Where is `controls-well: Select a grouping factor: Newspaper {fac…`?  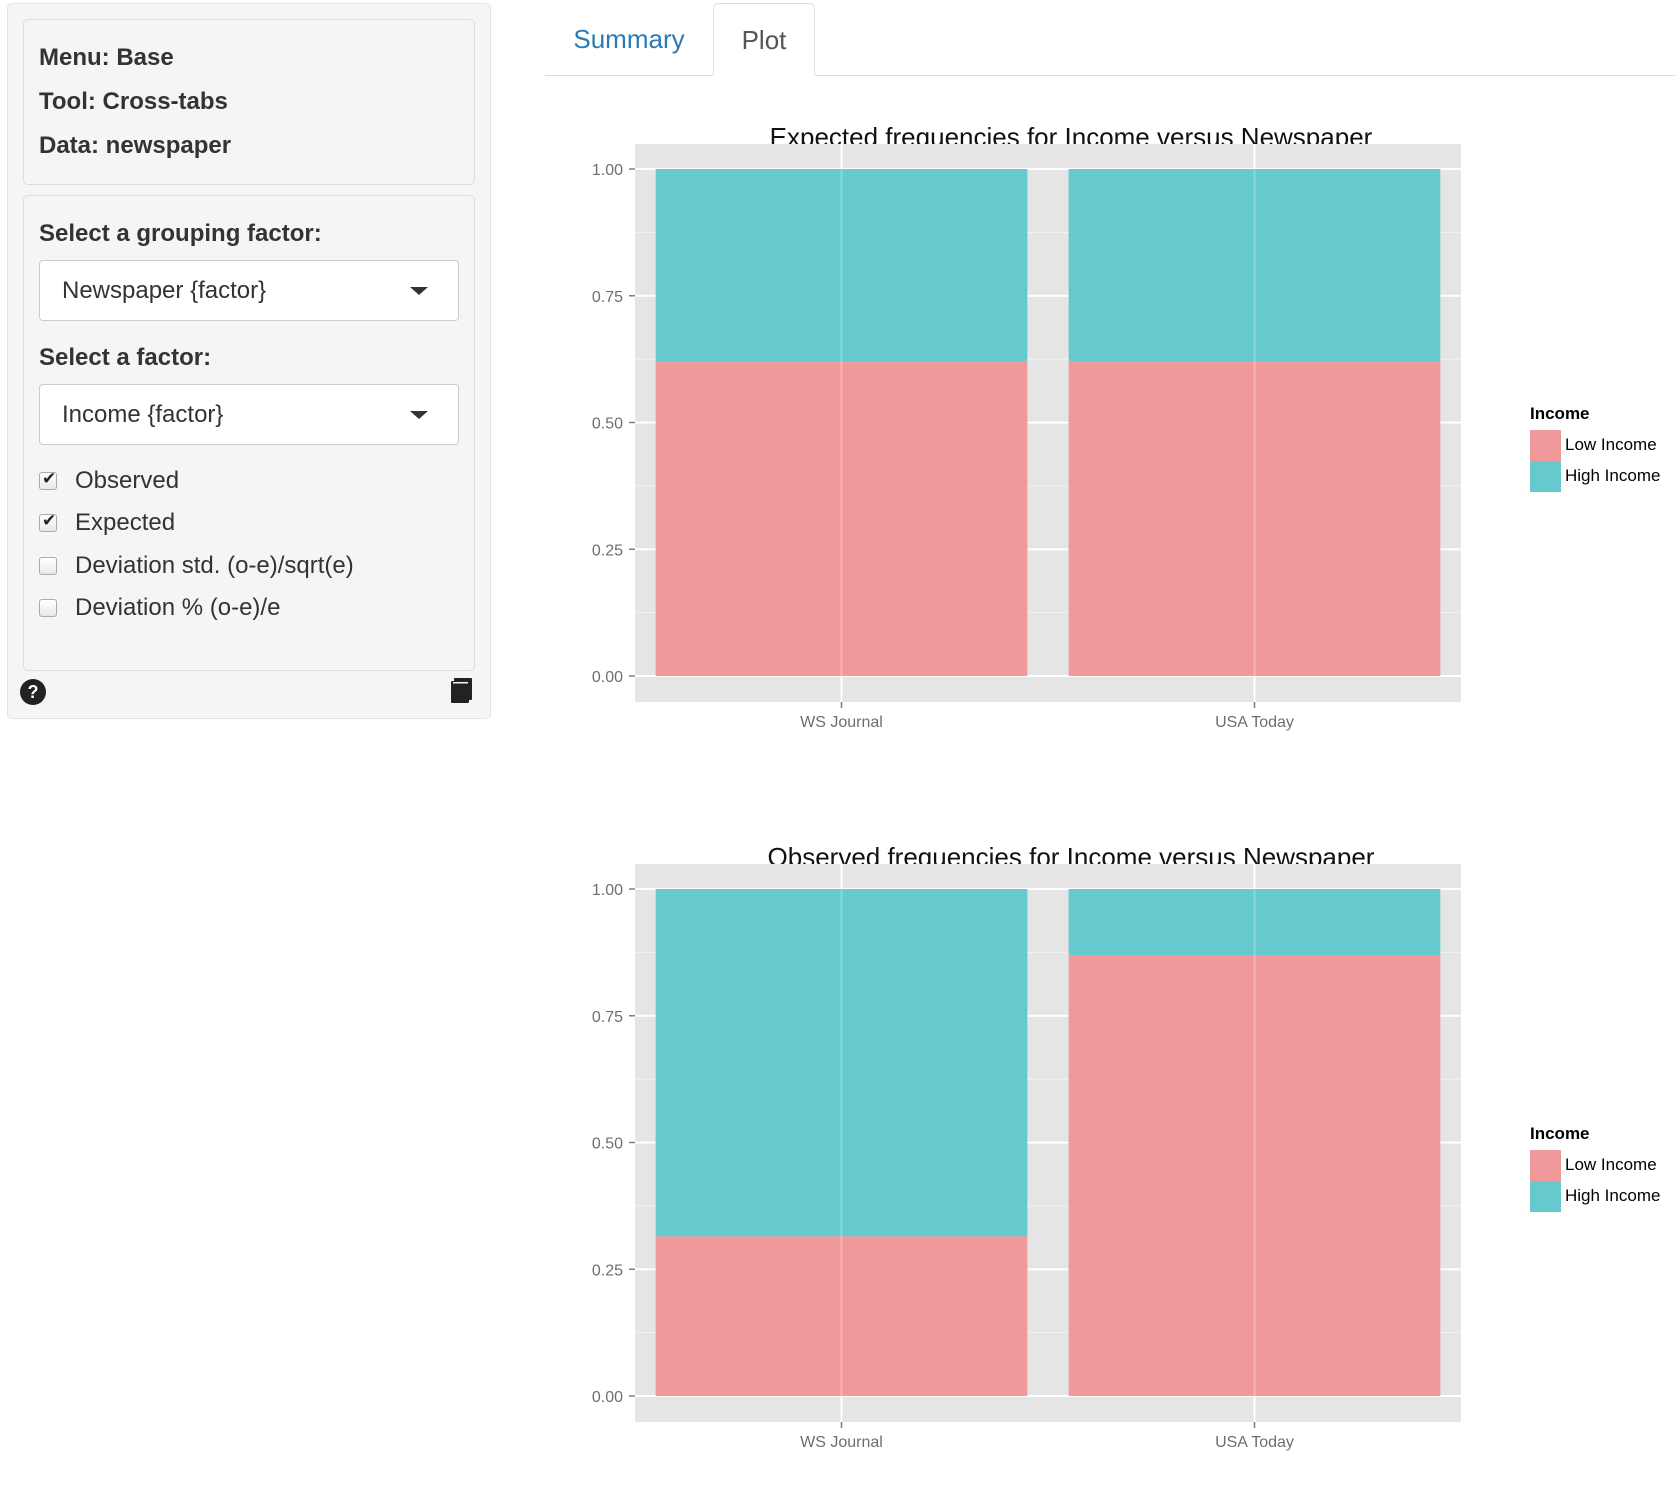 controls-well: Select a grouping factor: Newspaper {fac… is located at coordinates (249, 433).